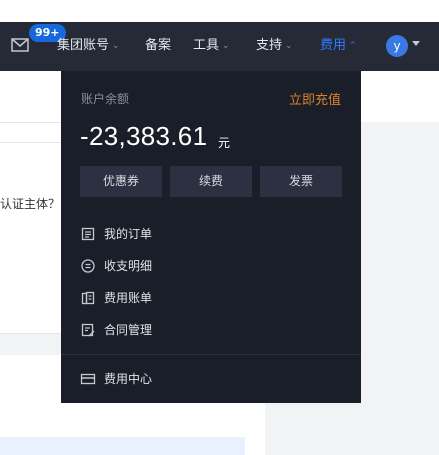  I want to click on nav-label: 费用, so click(333, 45).